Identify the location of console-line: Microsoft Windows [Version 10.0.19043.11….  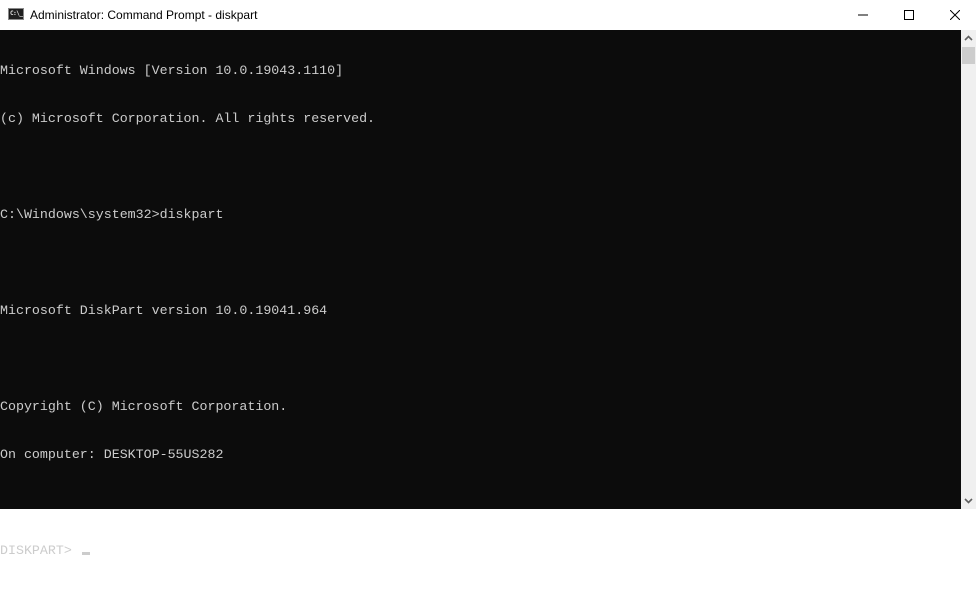
(172, 70).